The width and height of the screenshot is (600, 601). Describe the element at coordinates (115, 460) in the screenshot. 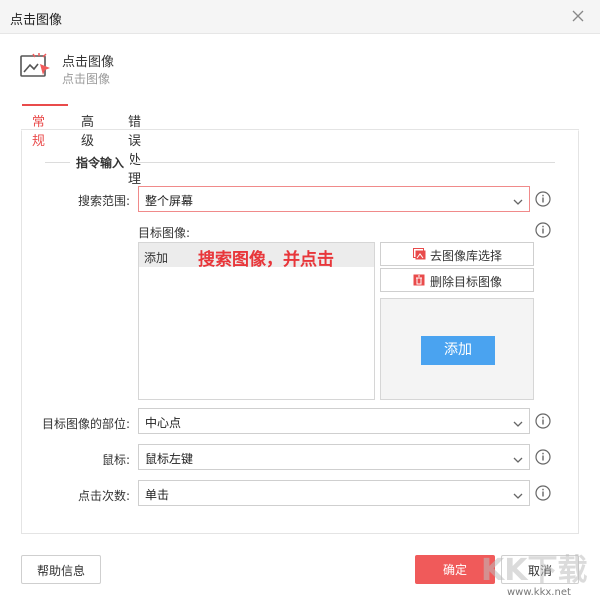

I see `mouse-label: 鼠标:` at that location.